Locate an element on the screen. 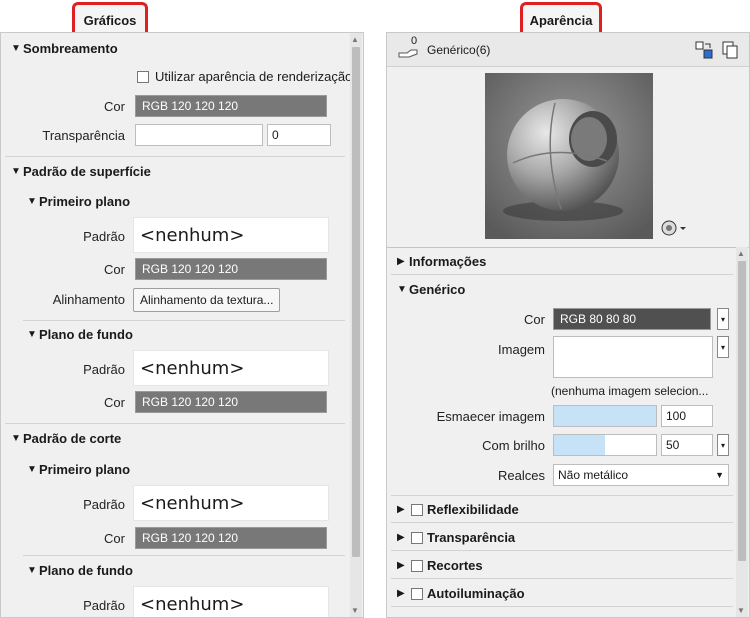 The width and height of the screenshot is (750, 618). transparencia-input: 0 is located at coordinates (299, 135).